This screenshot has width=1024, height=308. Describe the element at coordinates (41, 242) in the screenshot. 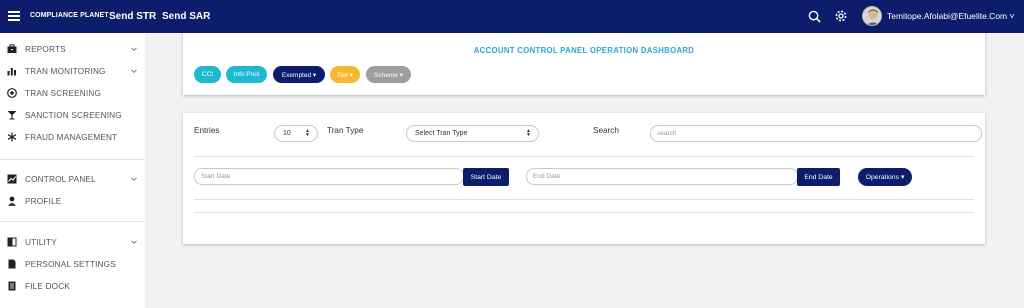

I see `sidebar-item-label: UTILITY` at that location.